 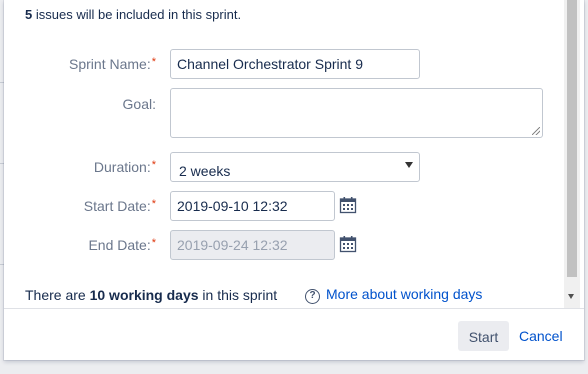 I want to click on start-date-label-text: Start Date:, so click(x=117, y=206).